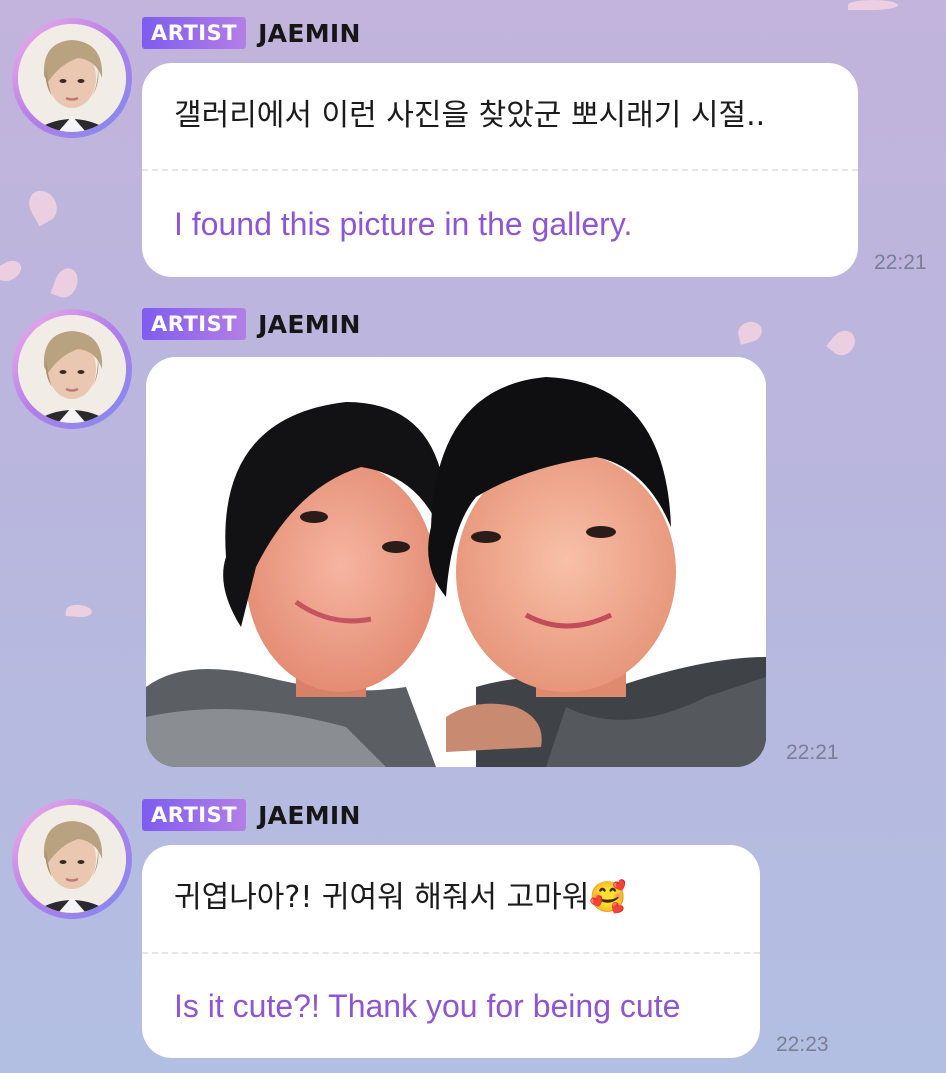 This screenshot has width=946, height=1073. Describe the element at coordinates (400, 897) in the screenshot. I see `message-text-korean: 귀엽나아?! 귀여워 해줘서 고마워🥰` at that location.